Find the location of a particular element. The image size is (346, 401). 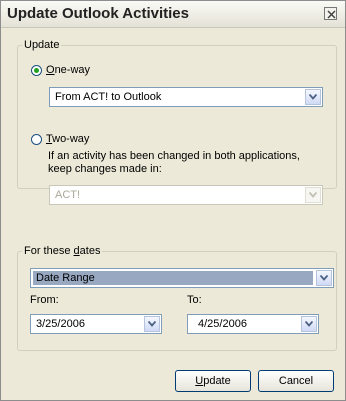

from-label: From: is located at coordinates (44, 300).